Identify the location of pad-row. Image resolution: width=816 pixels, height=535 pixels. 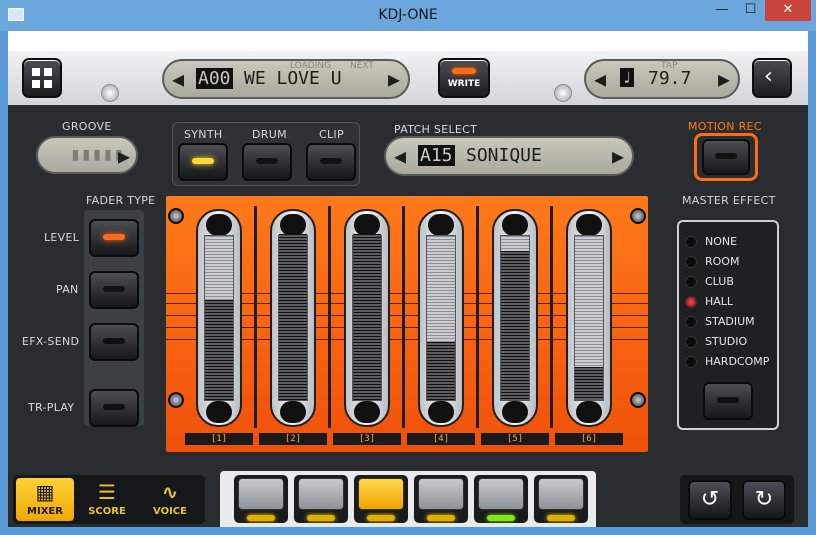
(408, 499).